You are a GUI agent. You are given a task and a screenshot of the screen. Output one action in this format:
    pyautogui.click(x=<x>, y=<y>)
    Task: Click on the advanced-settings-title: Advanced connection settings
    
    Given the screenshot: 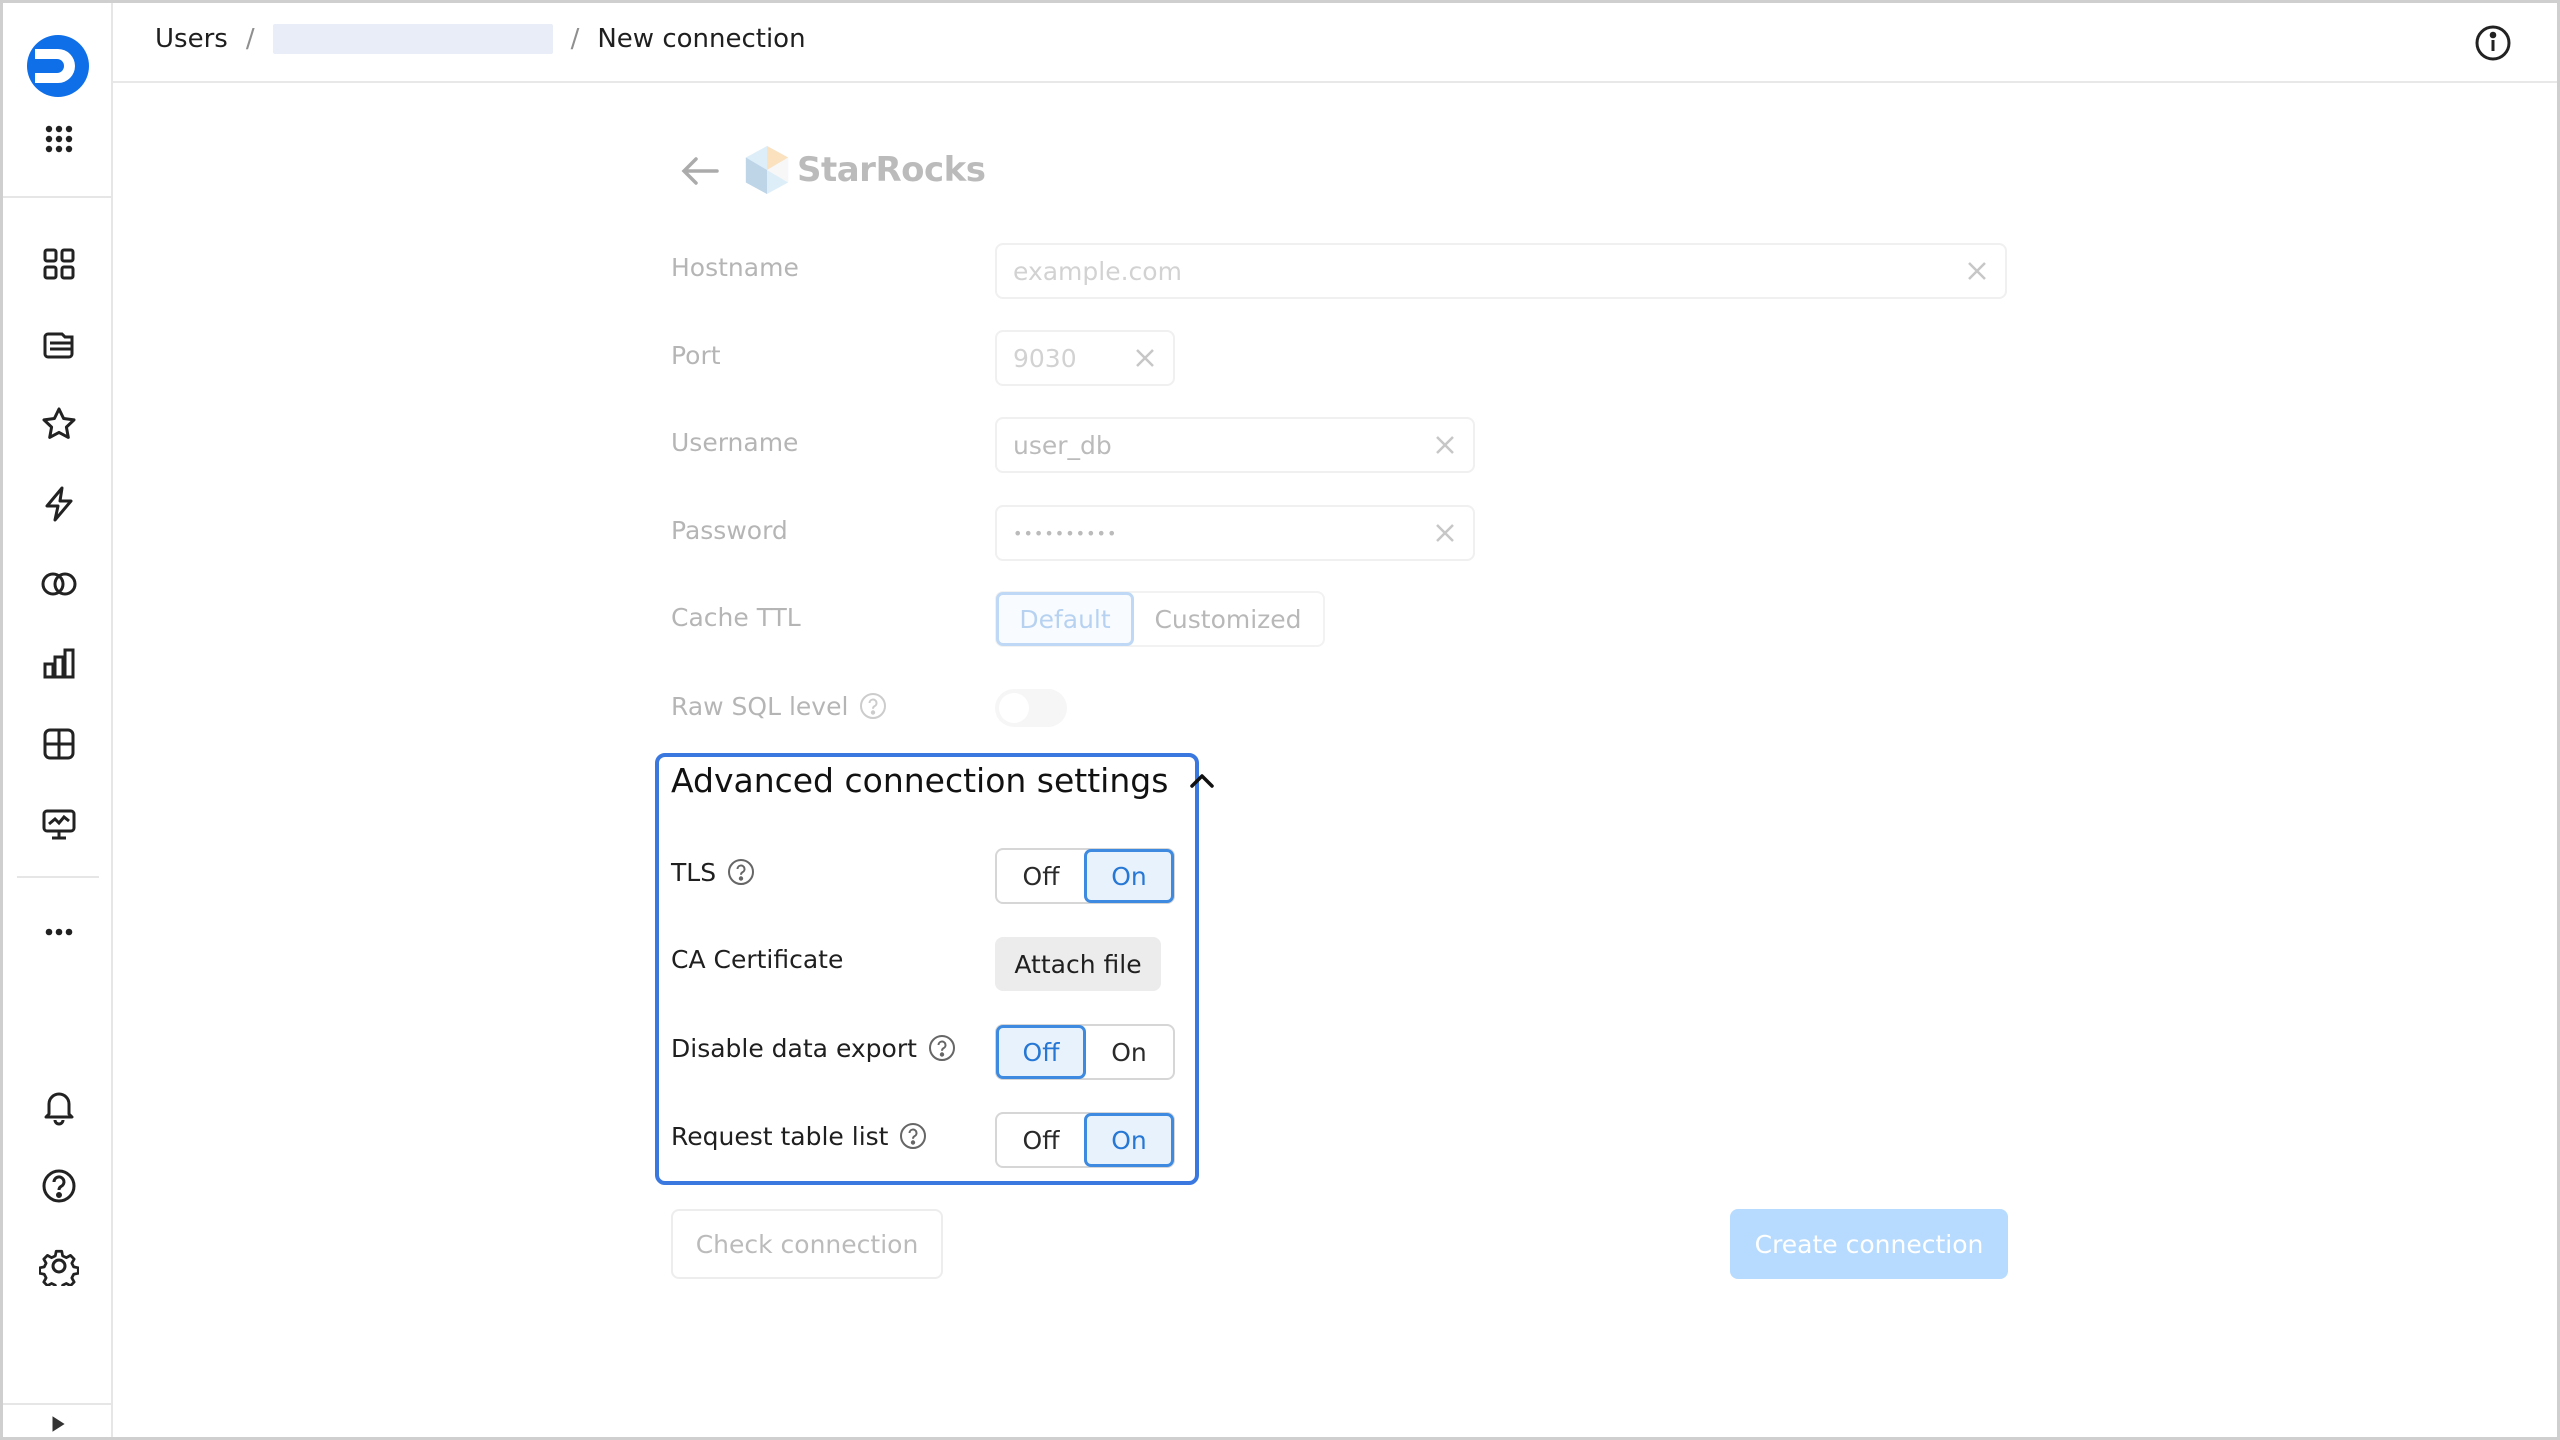 What is the action you would take?
    pyautogui.click(x=920, y=780)
    